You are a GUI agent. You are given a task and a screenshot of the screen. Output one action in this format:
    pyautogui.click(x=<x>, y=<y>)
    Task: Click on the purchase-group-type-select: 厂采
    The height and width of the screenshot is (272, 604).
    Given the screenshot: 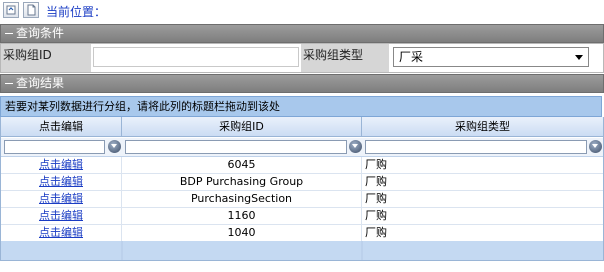 What is the action you would take?
    pyautogui.click(x=491, y=57)
    